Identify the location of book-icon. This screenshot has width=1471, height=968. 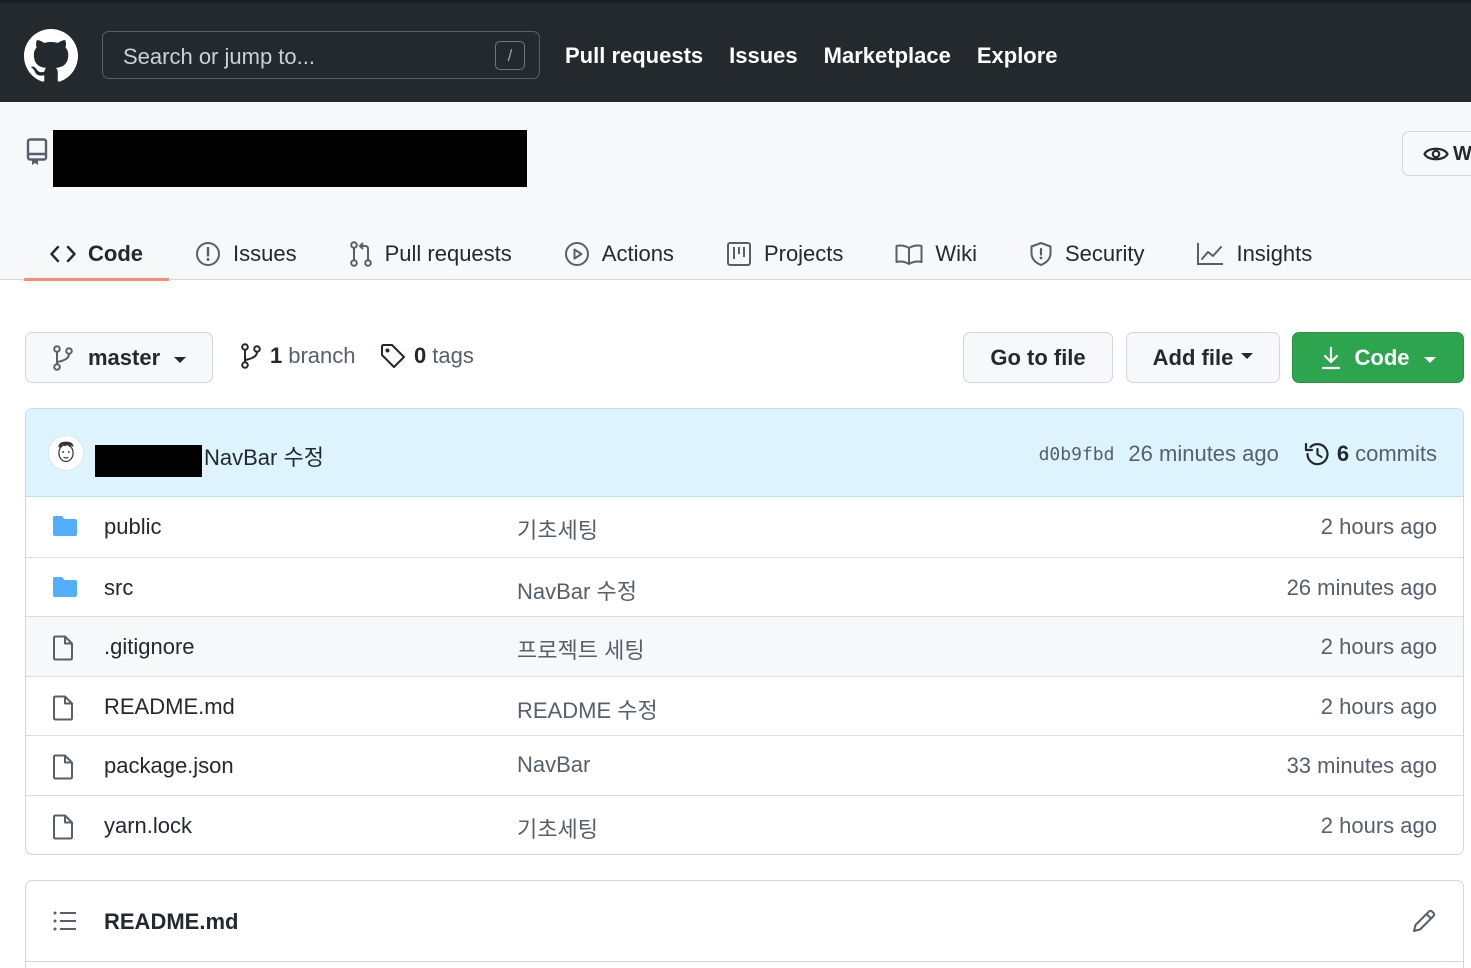
(909, 254).